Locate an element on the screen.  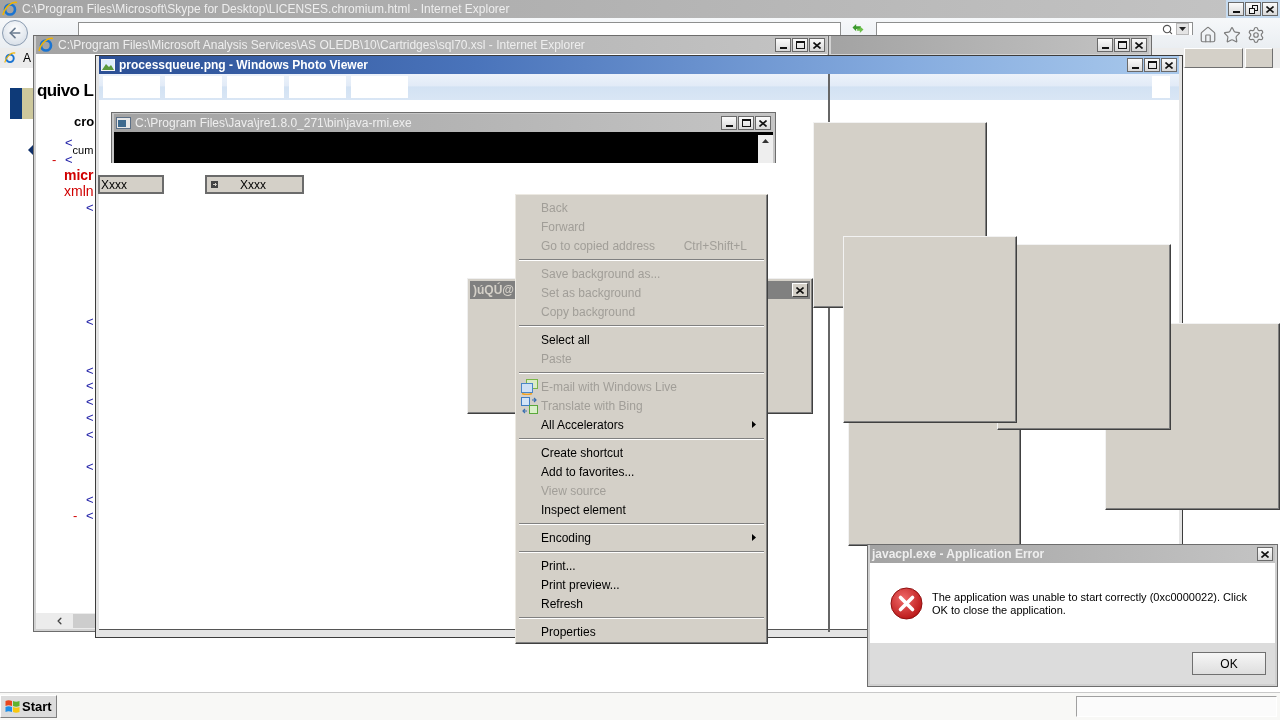
search-icon is located at coordinates (1167, 29).